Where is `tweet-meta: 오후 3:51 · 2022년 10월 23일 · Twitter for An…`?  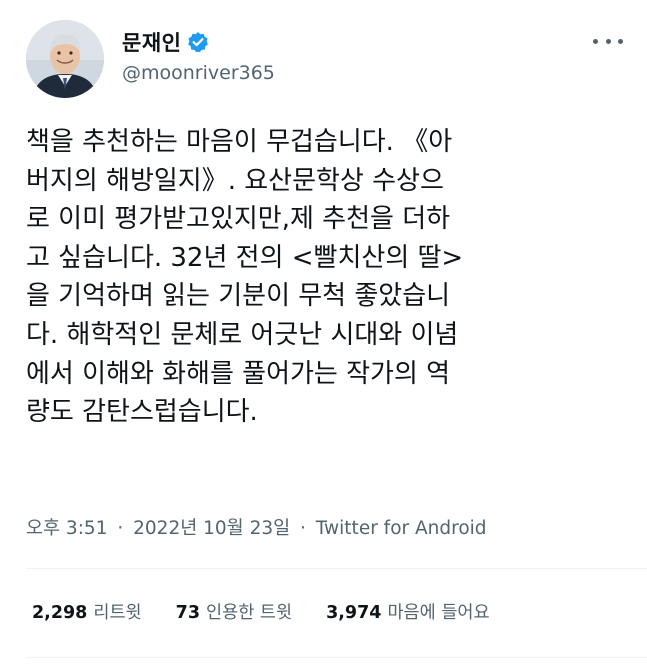 tweet-meta: 오후 3:51 · 2022년 10월 23일 · Twitter for An… is located at coordinates (256, 527).